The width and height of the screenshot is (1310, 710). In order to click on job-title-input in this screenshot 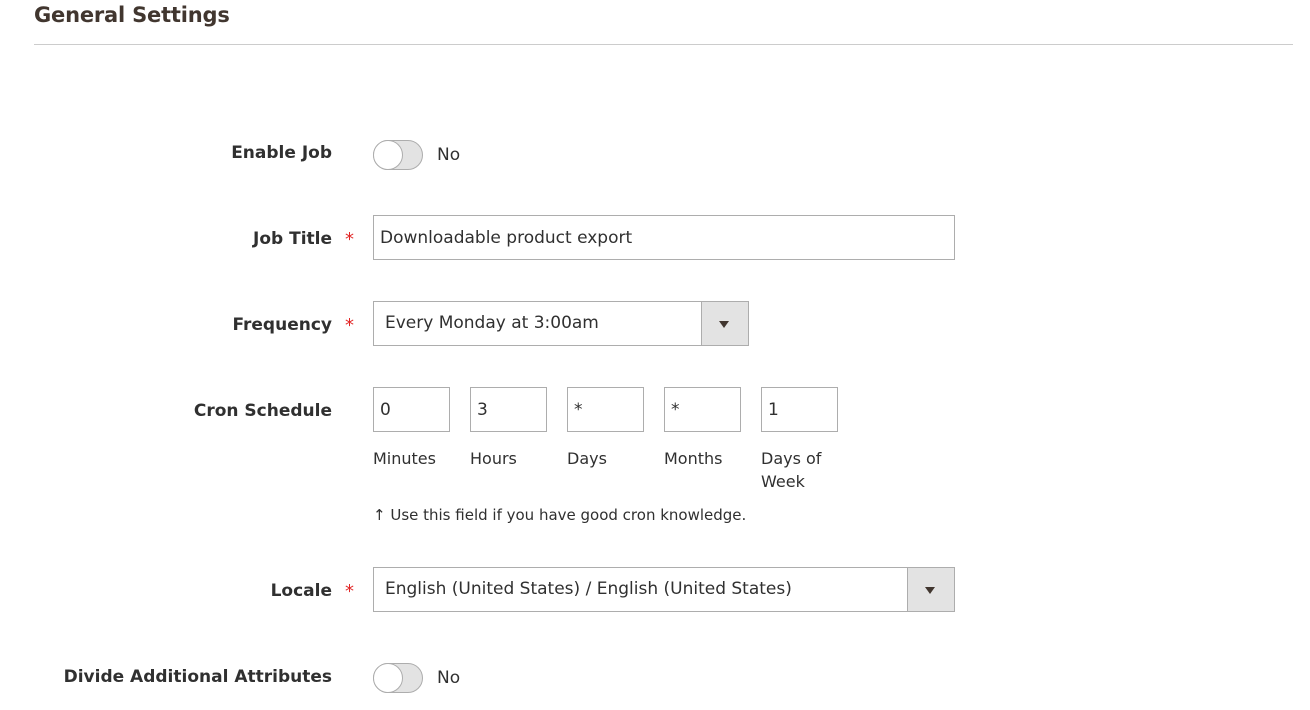, I will do `click(664, 237)`.